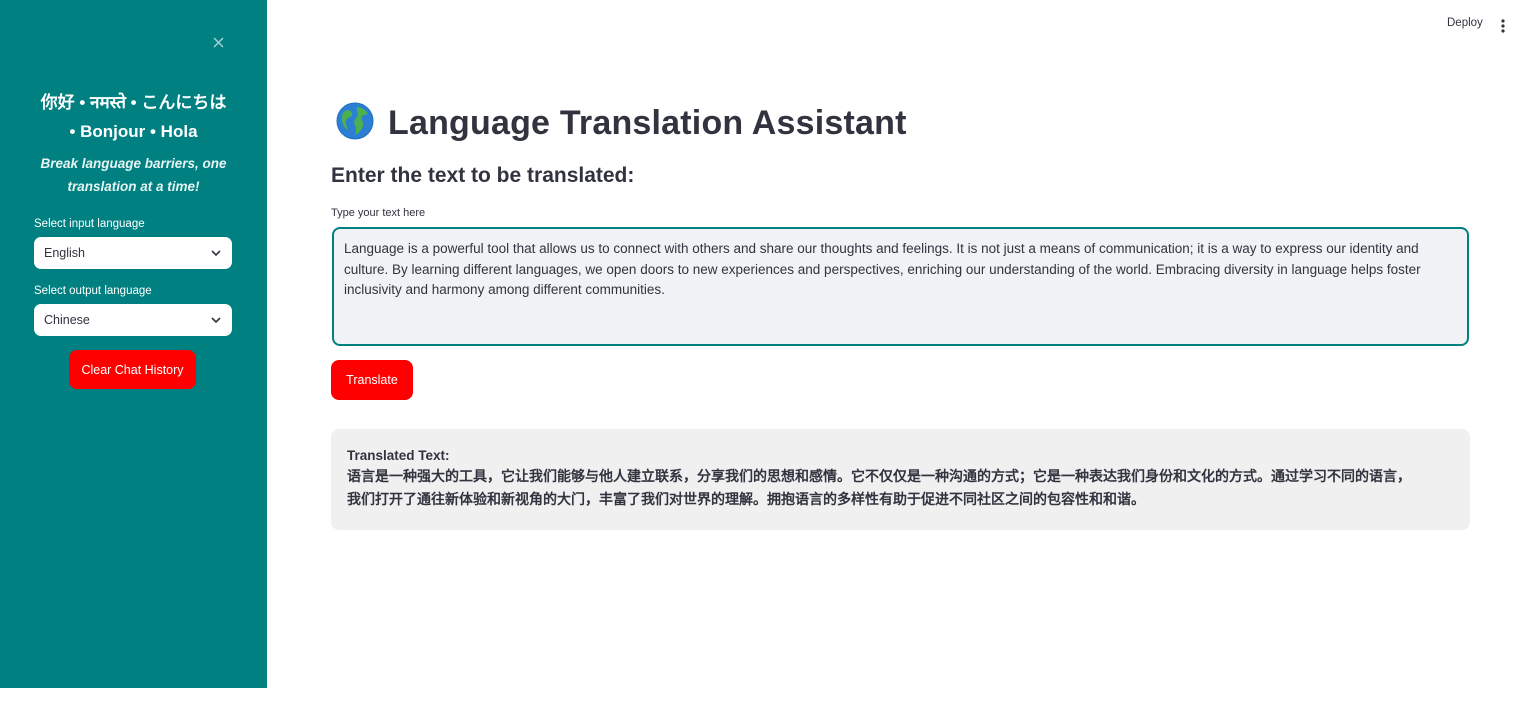 The width and height of the screenshot is (1533, 720). Describe the element at coordinates (647, 122) in the screenshot. I see `page-title: Language Translation Assistant` at that location.